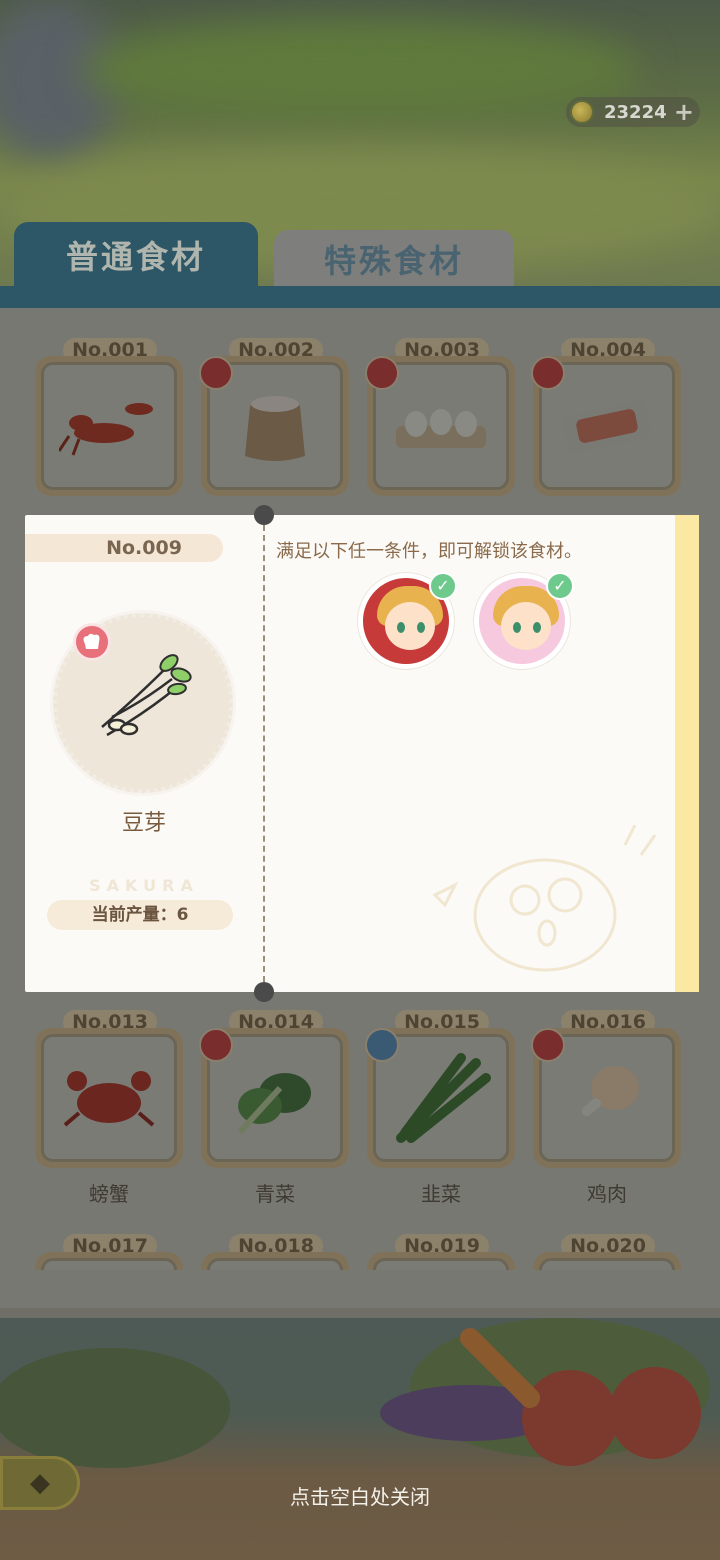 This screenshot has height=1560, width=720. What do you see at coordinates (684, 112) in the screenshot?
I see `add-currency-button: +` at bounding box center [684, 112].